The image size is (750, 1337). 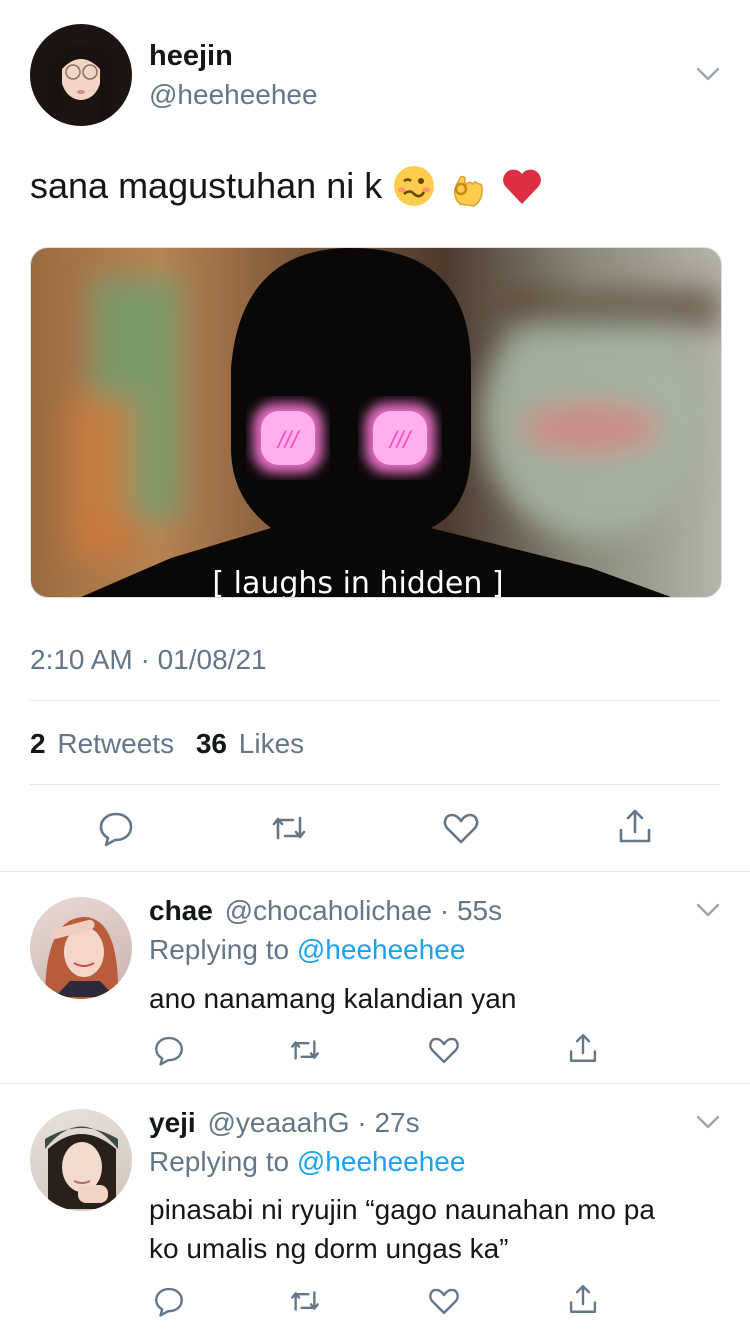 I want to click on retweets-count: 2, so click(x=38, y=743).